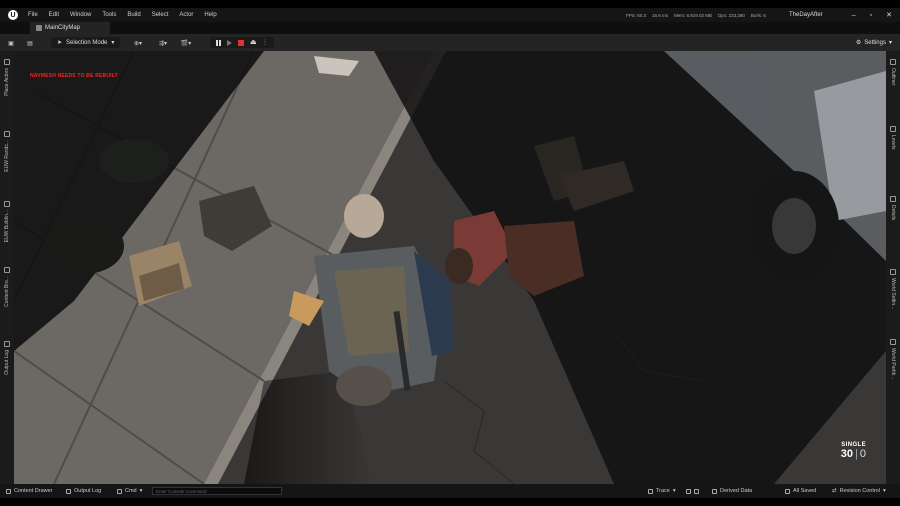  What do you see at coordinates (241, 42) in the screenshot?
I see `stop-icon` at bounding box center [241, 42].